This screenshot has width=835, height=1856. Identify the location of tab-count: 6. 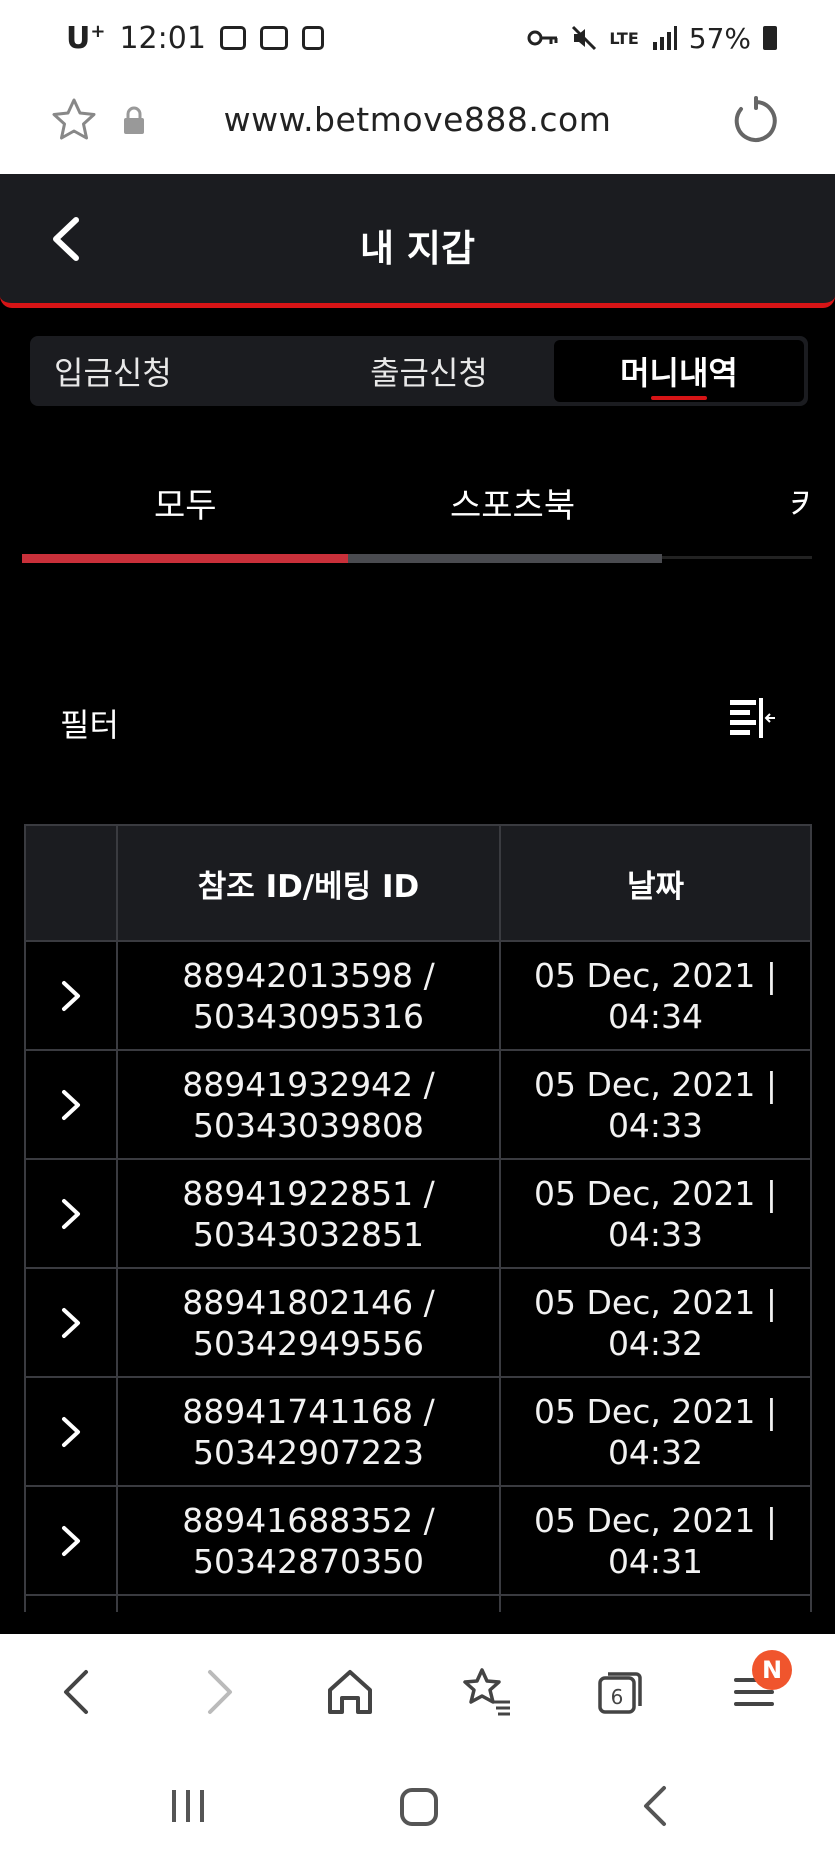
(617, 1697).